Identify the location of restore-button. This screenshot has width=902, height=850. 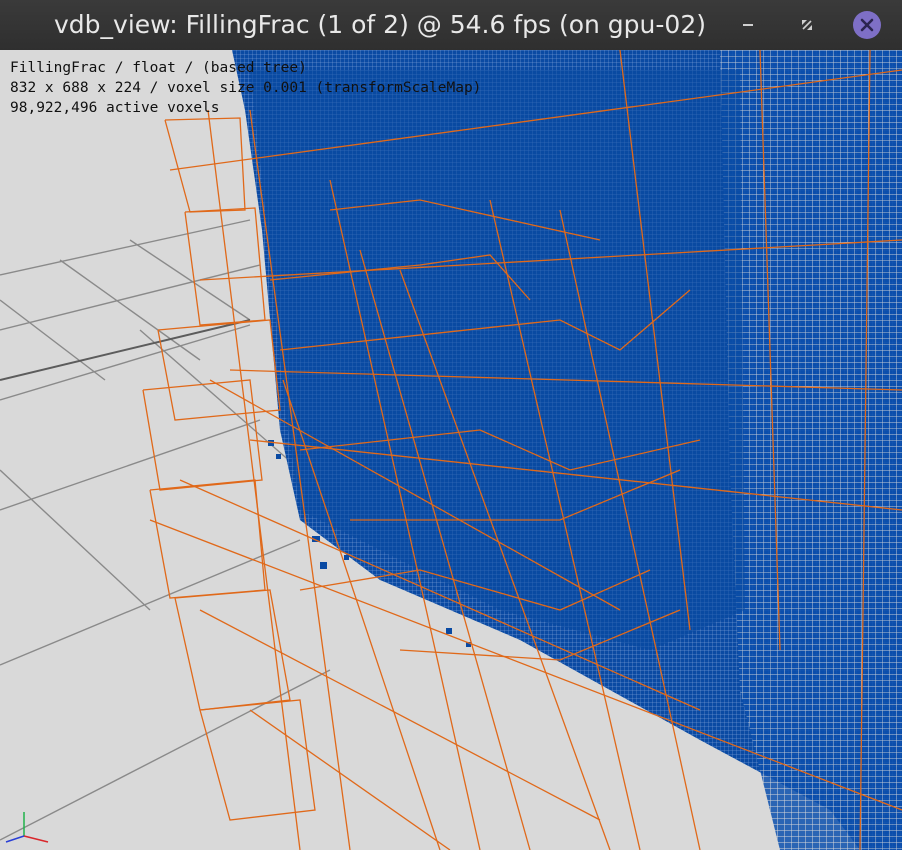
(807, 25).